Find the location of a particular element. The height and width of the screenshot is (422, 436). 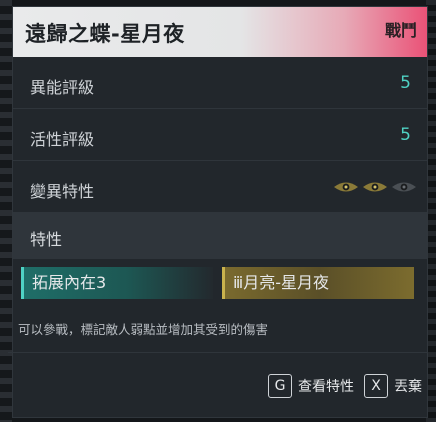

stat-row-ability: 異能評級 5 is located at coordinates (220, 83).